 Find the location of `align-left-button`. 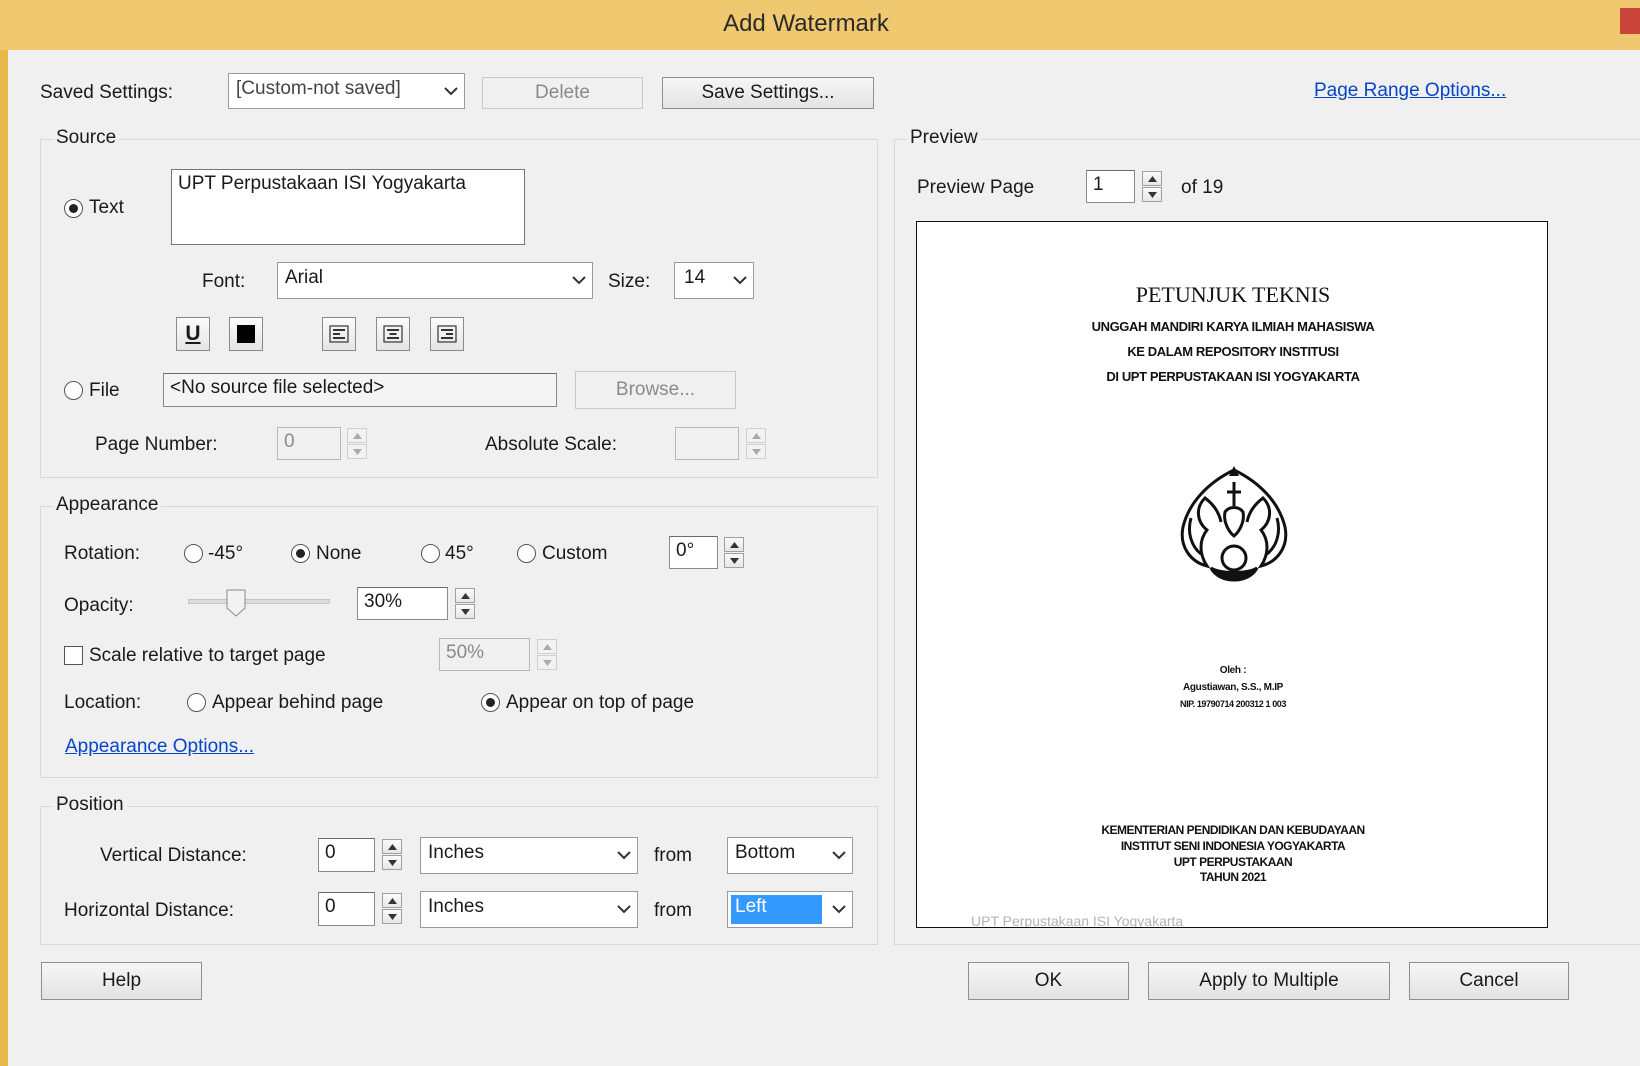

align-left-button is located at coordinates (339, 334).